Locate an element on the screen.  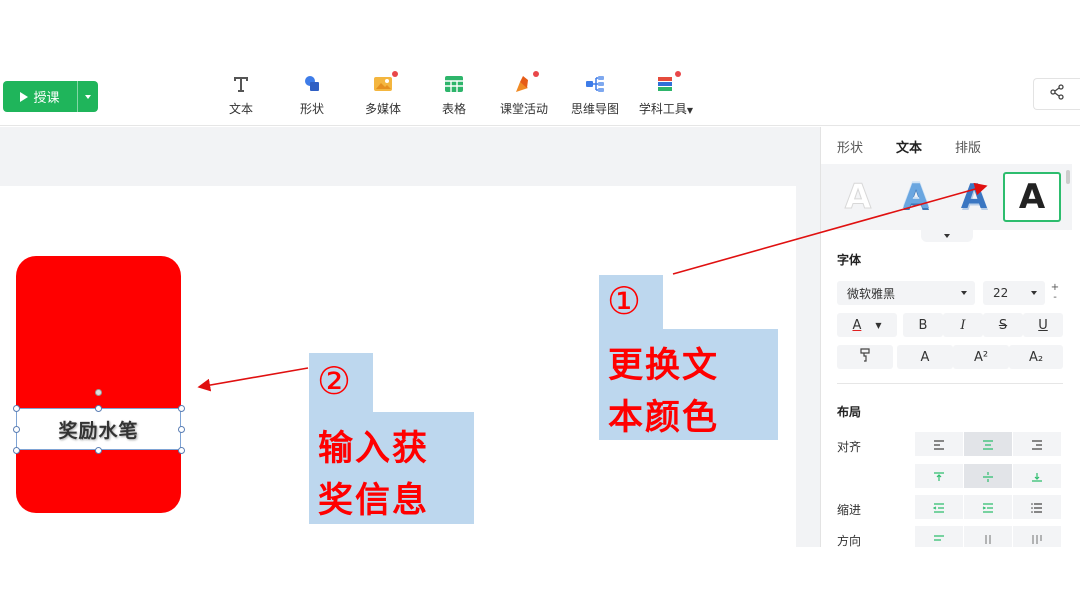
align-left-button is located at coordinates (939, 444).